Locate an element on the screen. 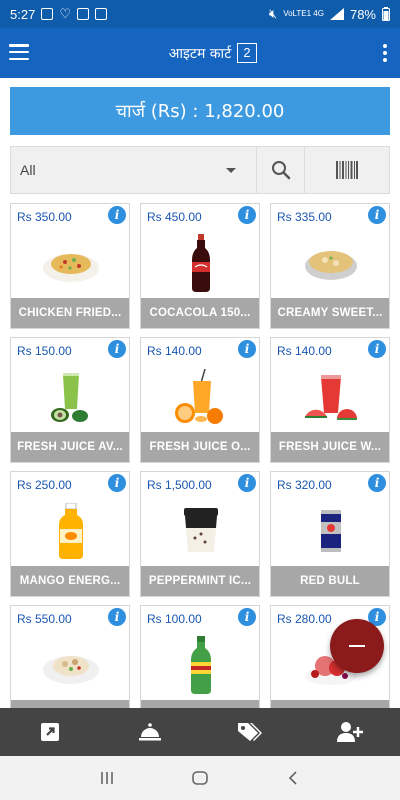  barcode-icon is located at coordinates (347, 170).